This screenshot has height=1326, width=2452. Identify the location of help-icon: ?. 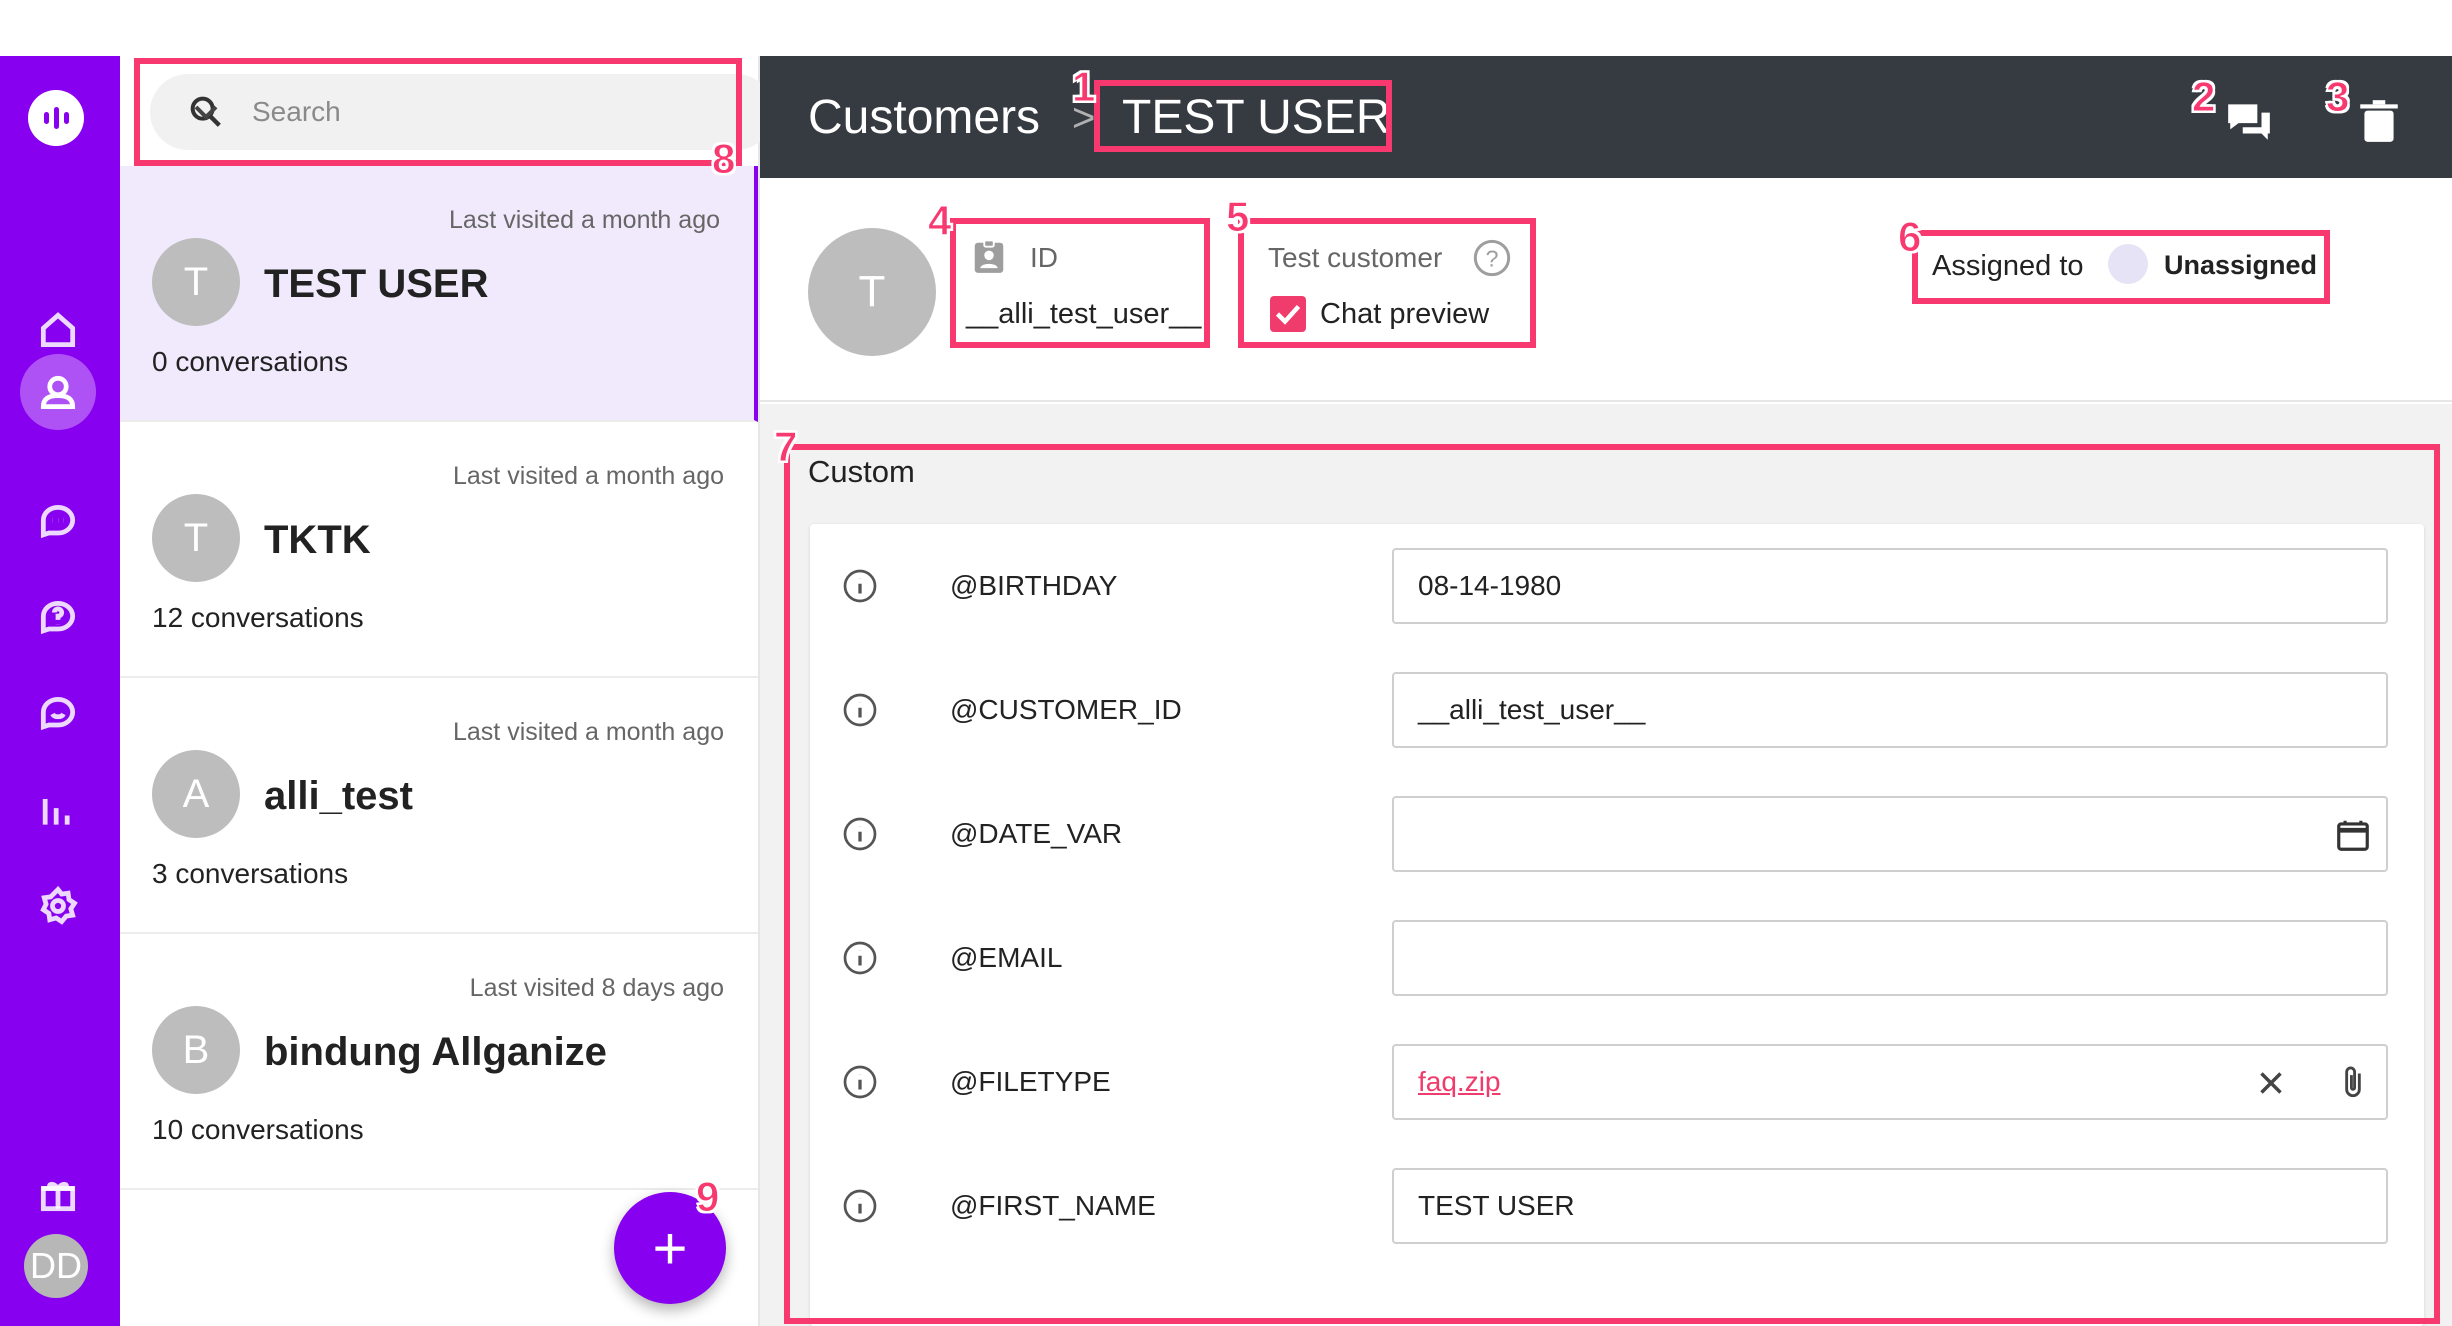
(1492, 258).